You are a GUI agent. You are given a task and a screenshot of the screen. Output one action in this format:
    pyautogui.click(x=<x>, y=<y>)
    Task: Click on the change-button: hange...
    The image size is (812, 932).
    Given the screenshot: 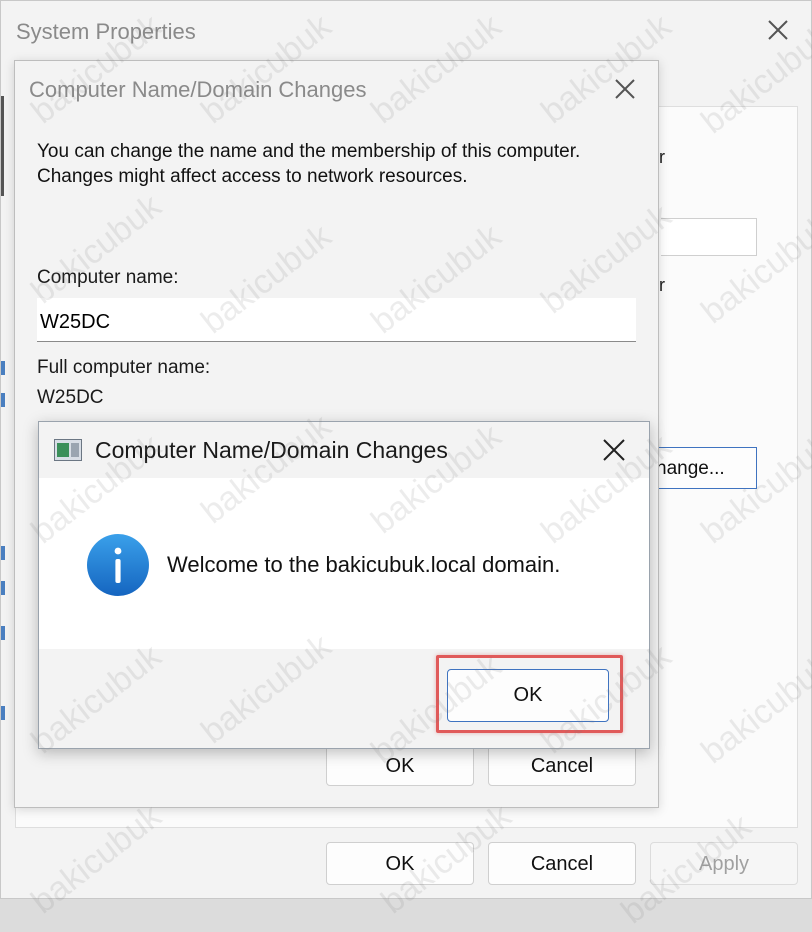 What is the action you would take?
    pyautogui.click(x=706, y=468)
    